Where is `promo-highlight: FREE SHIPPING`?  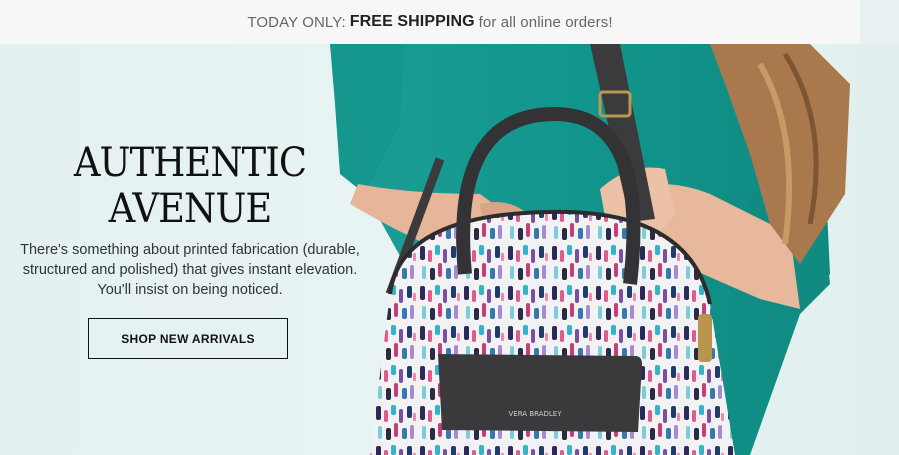 promo-highlight: FREE SHIPPING is located at coordinates (412, 21).